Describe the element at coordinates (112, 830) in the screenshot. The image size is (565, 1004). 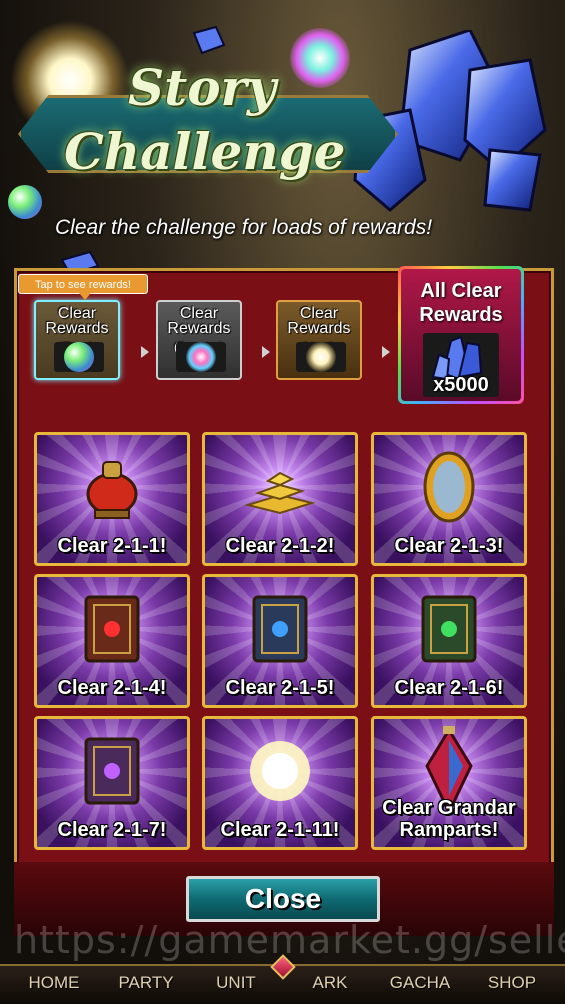
I see `reward-caption: Clear 2-1-7!` at that location.